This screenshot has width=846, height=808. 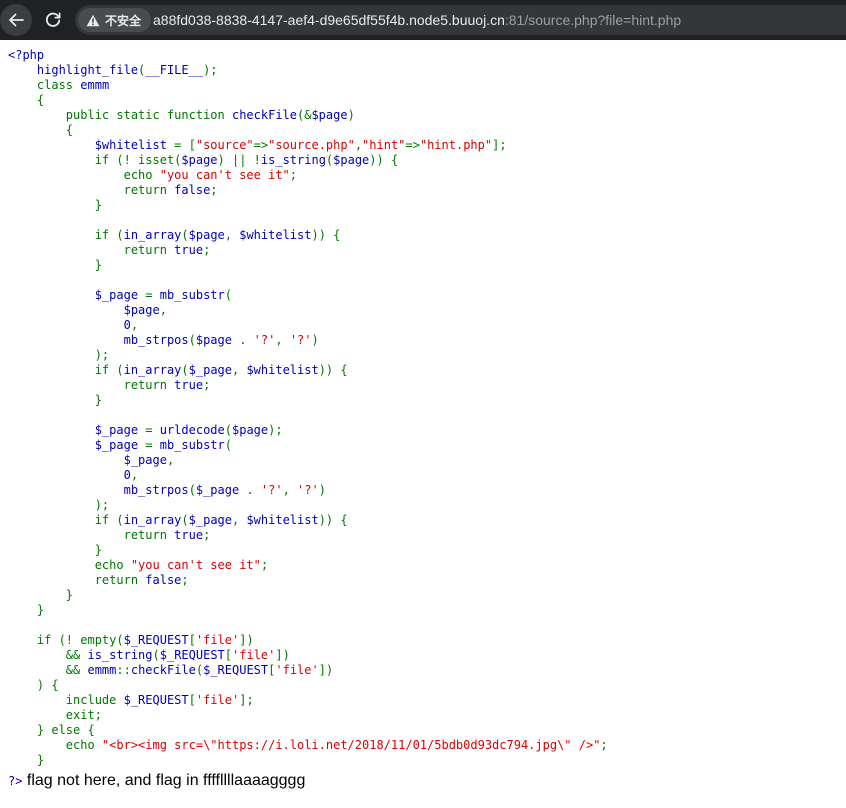 I want to click on back-button, so click(x=16, y=20).